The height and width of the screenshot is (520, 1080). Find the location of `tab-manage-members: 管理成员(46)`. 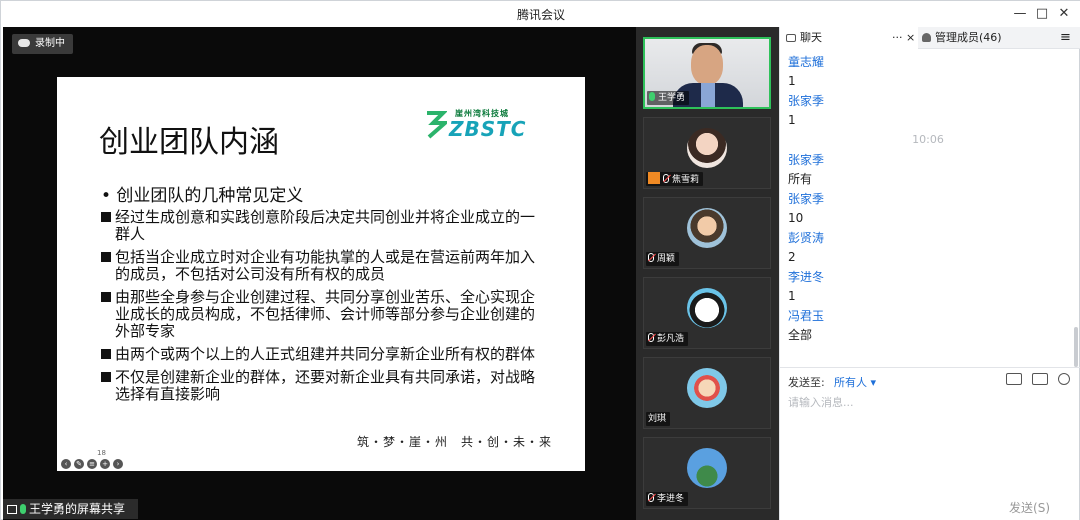

tab-manage-members: 管理成员(46) is located at coordinates (987, 38).